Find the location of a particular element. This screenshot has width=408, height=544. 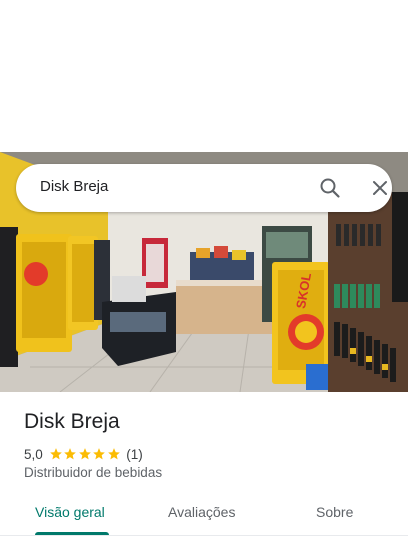

close-icon is located at coordinates (380, 188).